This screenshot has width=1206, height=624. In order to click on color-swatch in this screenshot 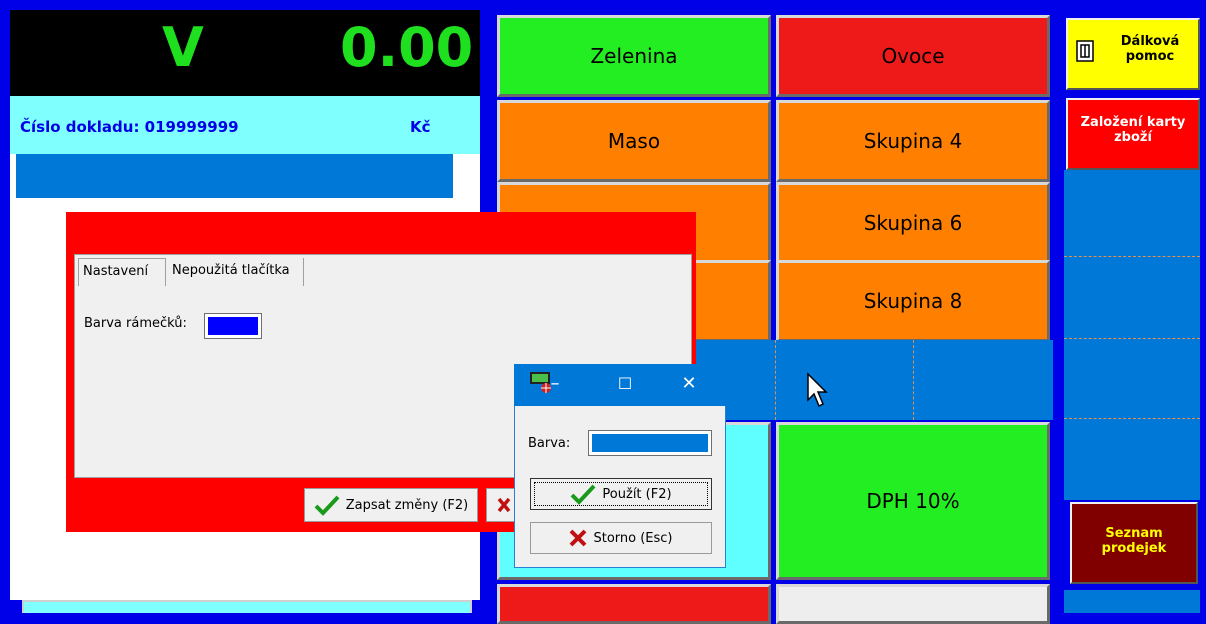, I will do `click(650, 443)`.